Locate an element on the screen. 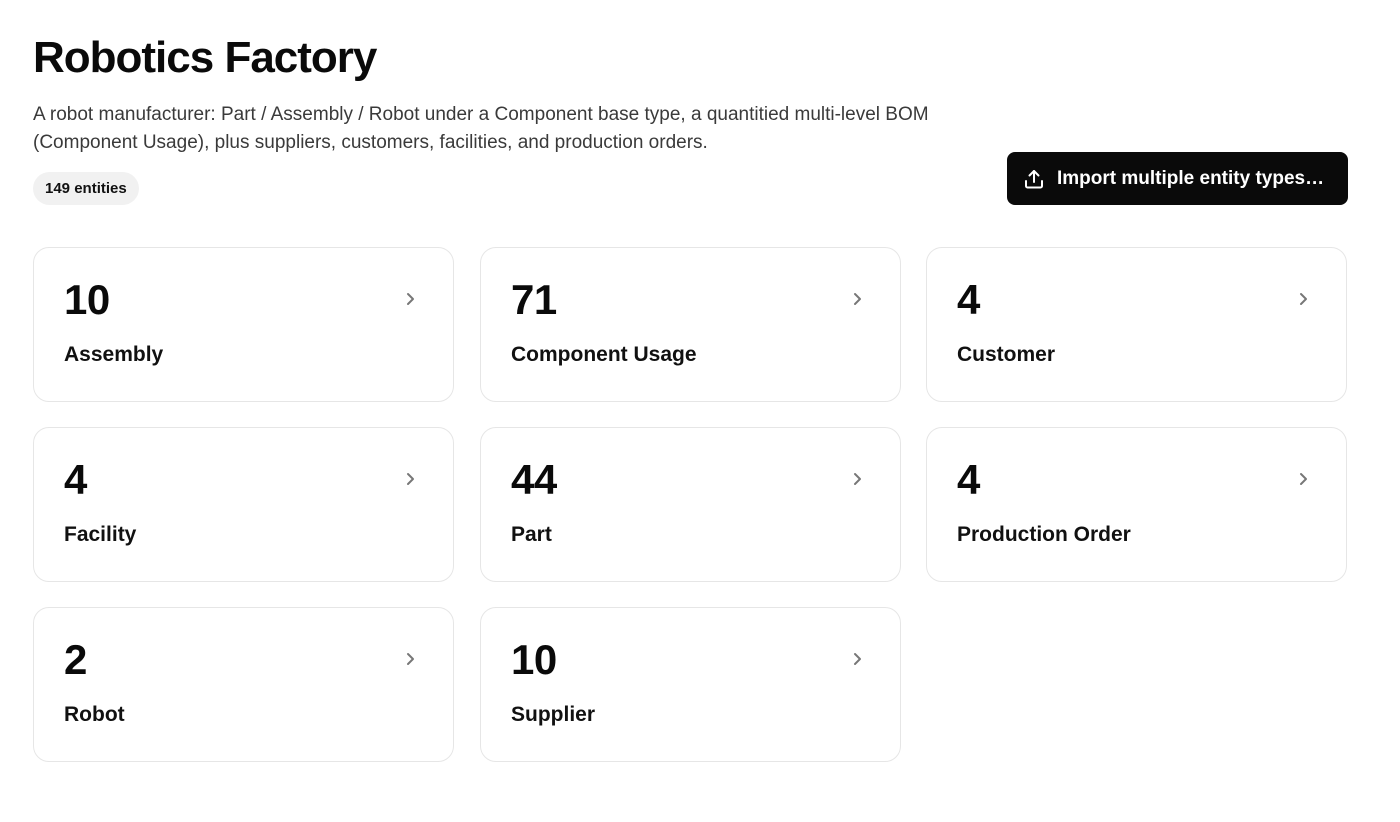 The image size is (1400, 822). entity-count-badge: 149 entities is located at coordinates (86, 188).